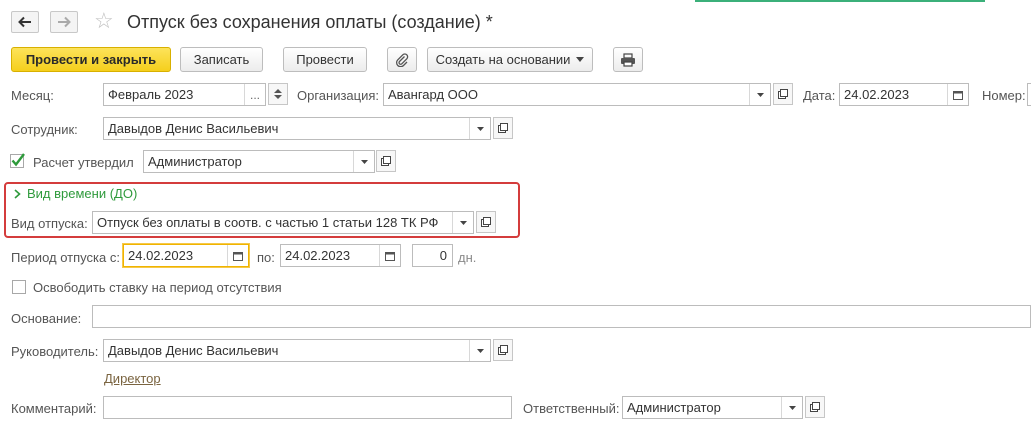 The width and height of the screenshot is (1031, 430). I want to click on approved-by-field: Администратор, so click(259, 161).